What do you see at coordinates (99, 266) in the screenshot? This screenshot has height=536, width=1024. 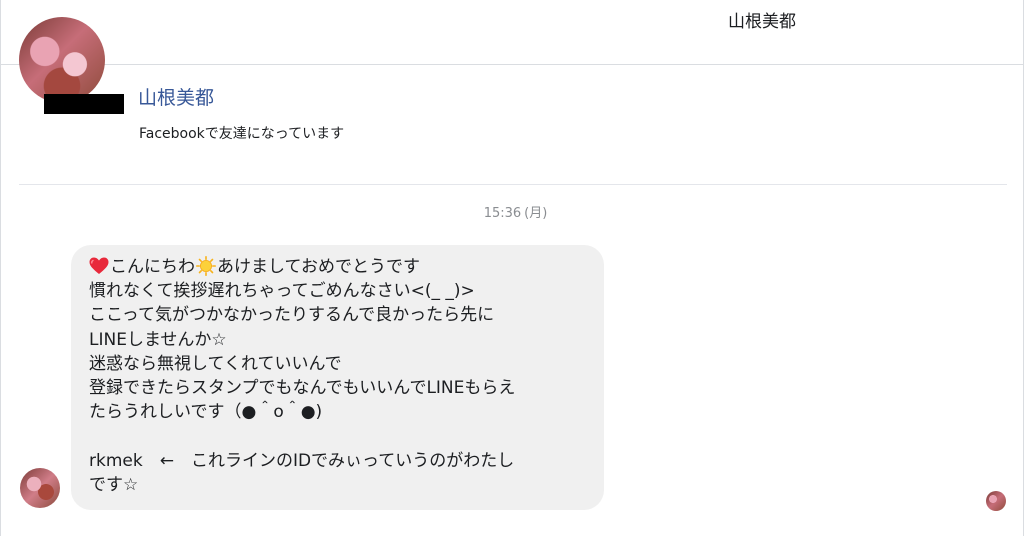 I see `heart-icon` at bounding box center [99, 266].